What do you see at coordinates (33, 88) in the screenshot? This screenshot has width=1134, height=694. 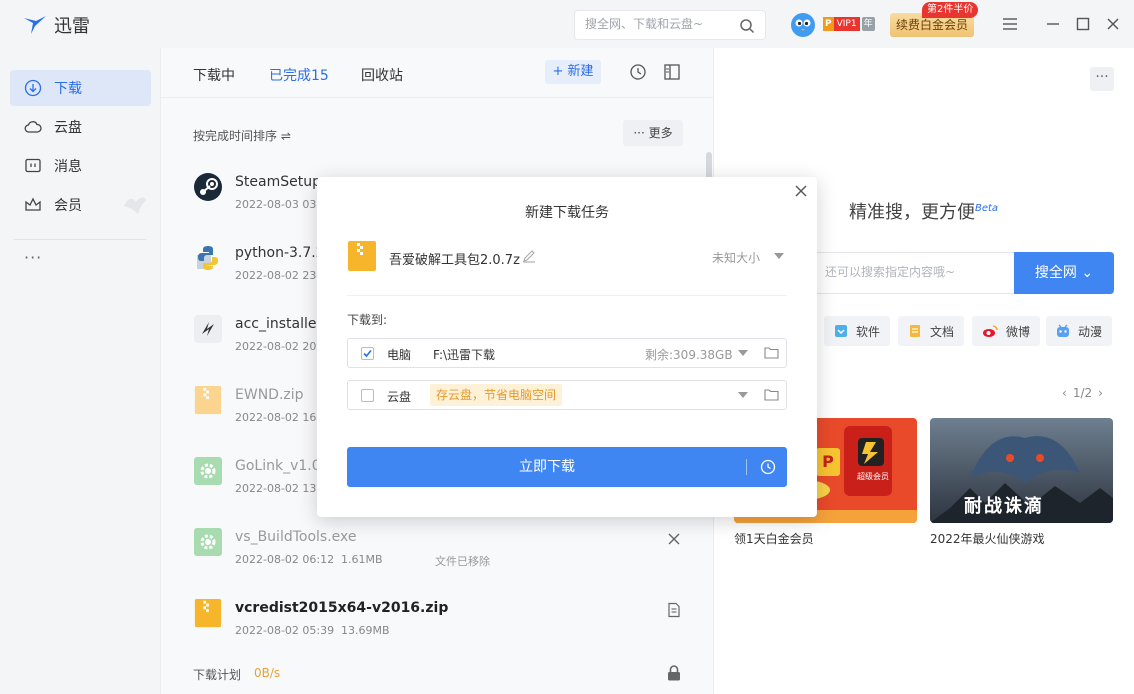 I see `download-icon` at bounding box center [33, 88].